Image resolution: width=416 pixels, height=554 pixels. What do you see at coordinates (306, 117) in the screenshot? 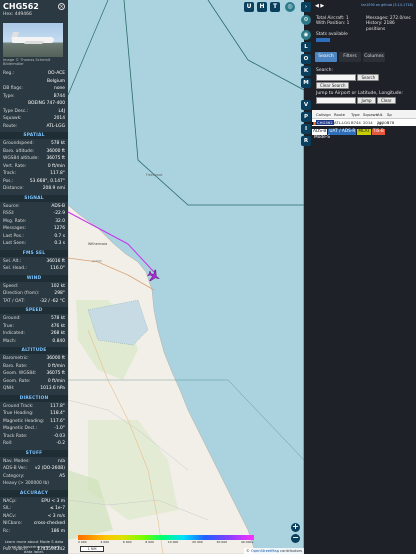
I see `side-button-p: P` at bounding box center [306, 117].